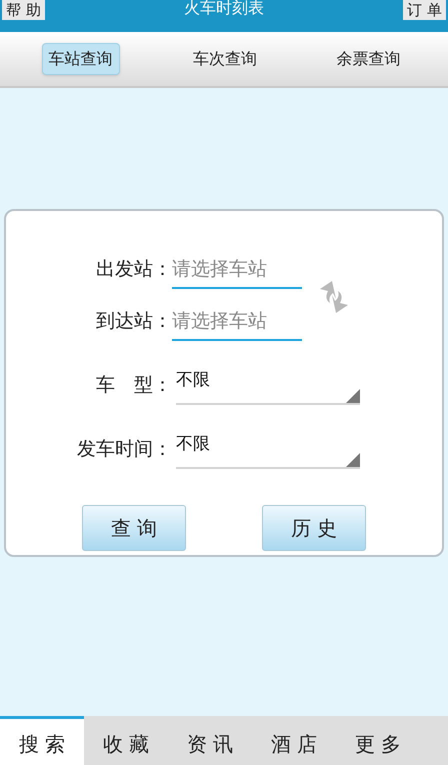 This screenshot has height=765, width=448. Describe the element at coordinates (134, 528) in the screenshot. I see `search-button: 查 询` at that location.